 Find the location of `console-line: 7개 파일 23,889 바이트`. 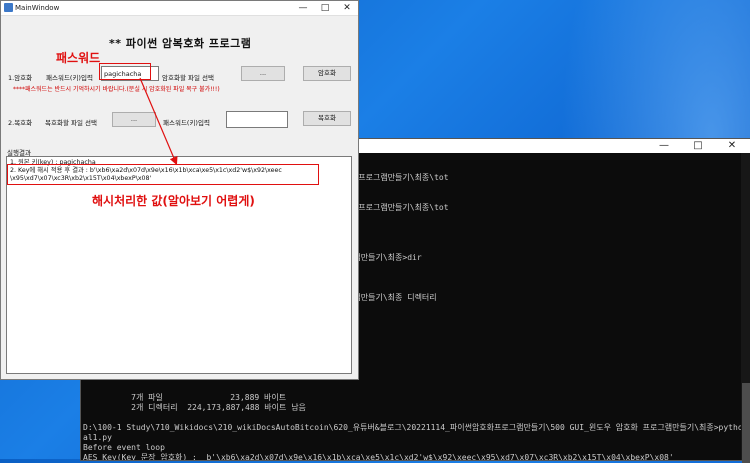

console-line: 7개 파일 23,889 바이트 is located at coordinates (185, 397).